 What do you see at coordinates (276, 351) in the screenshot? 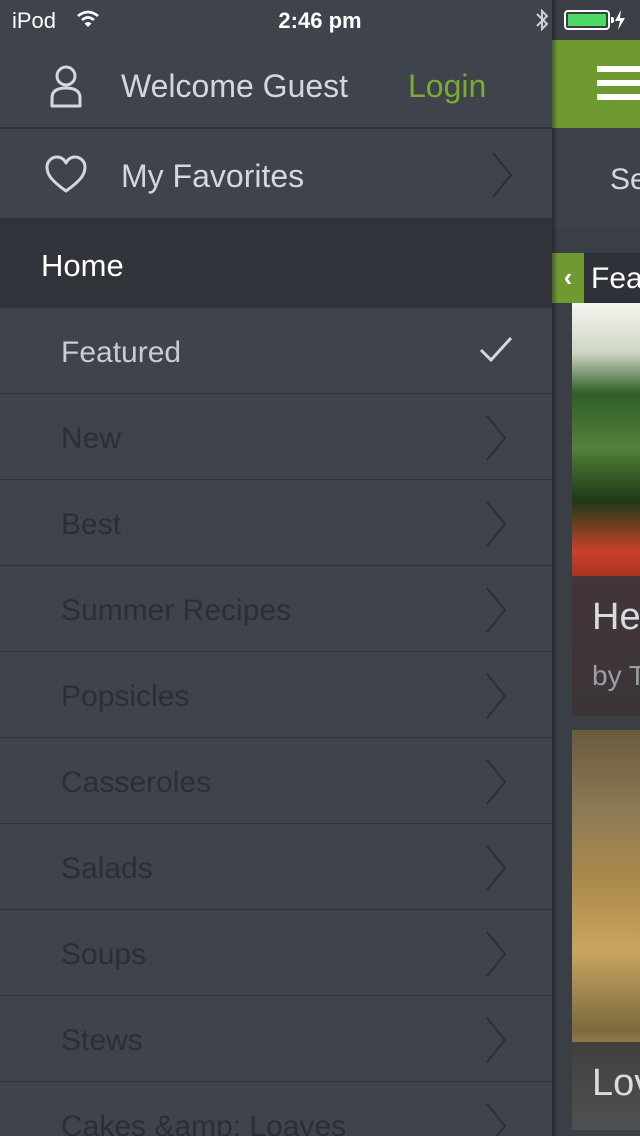
I see `menu-item-featured: Featured` at bounding box center [276, 351].